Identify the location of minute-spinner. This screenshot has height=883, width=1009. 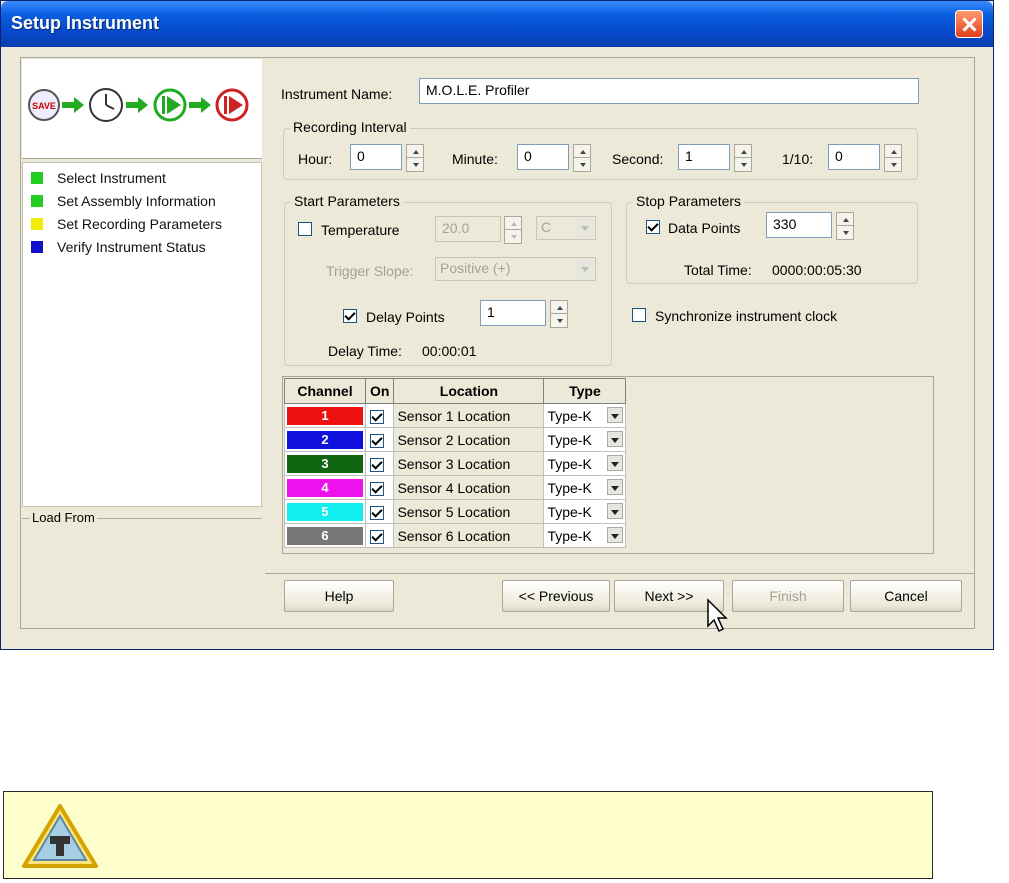
(582, 158).